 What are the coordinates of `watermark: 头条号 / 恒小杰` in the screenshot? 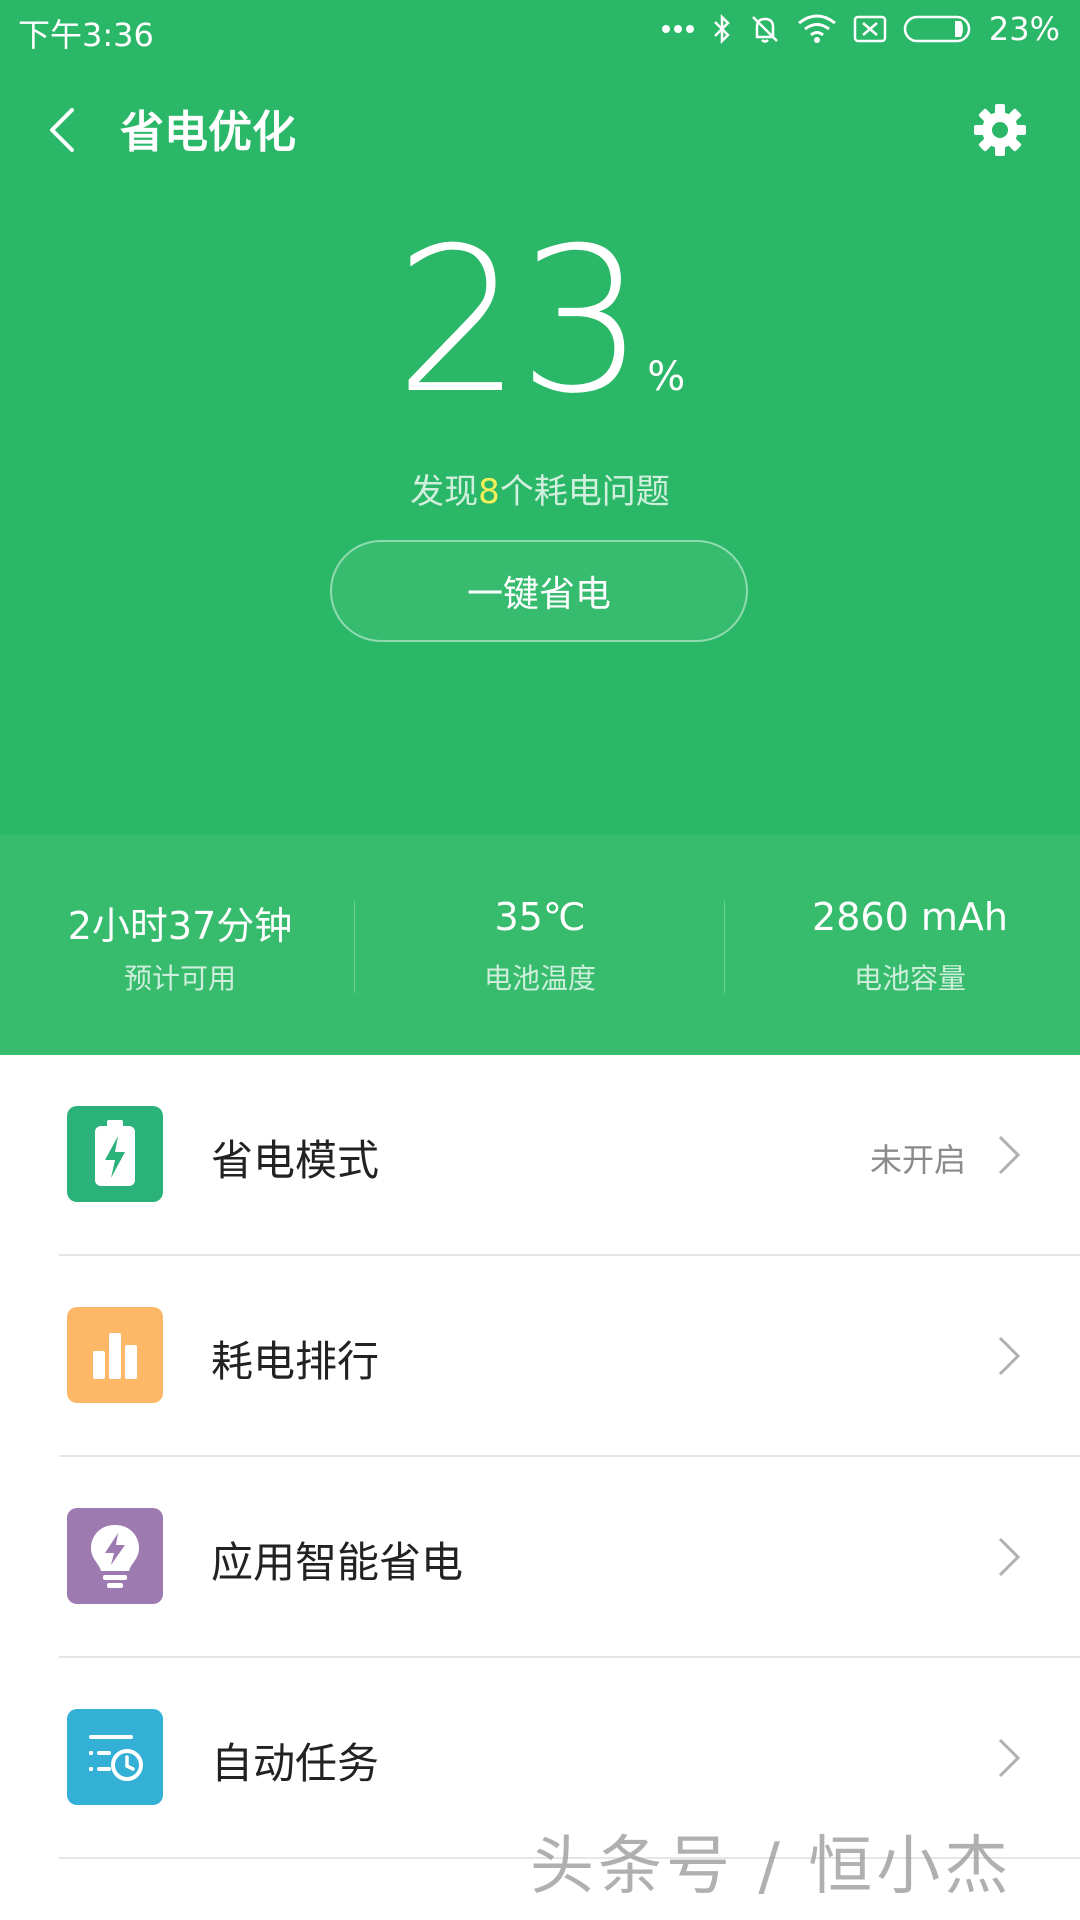 It's located at (771, 1867).